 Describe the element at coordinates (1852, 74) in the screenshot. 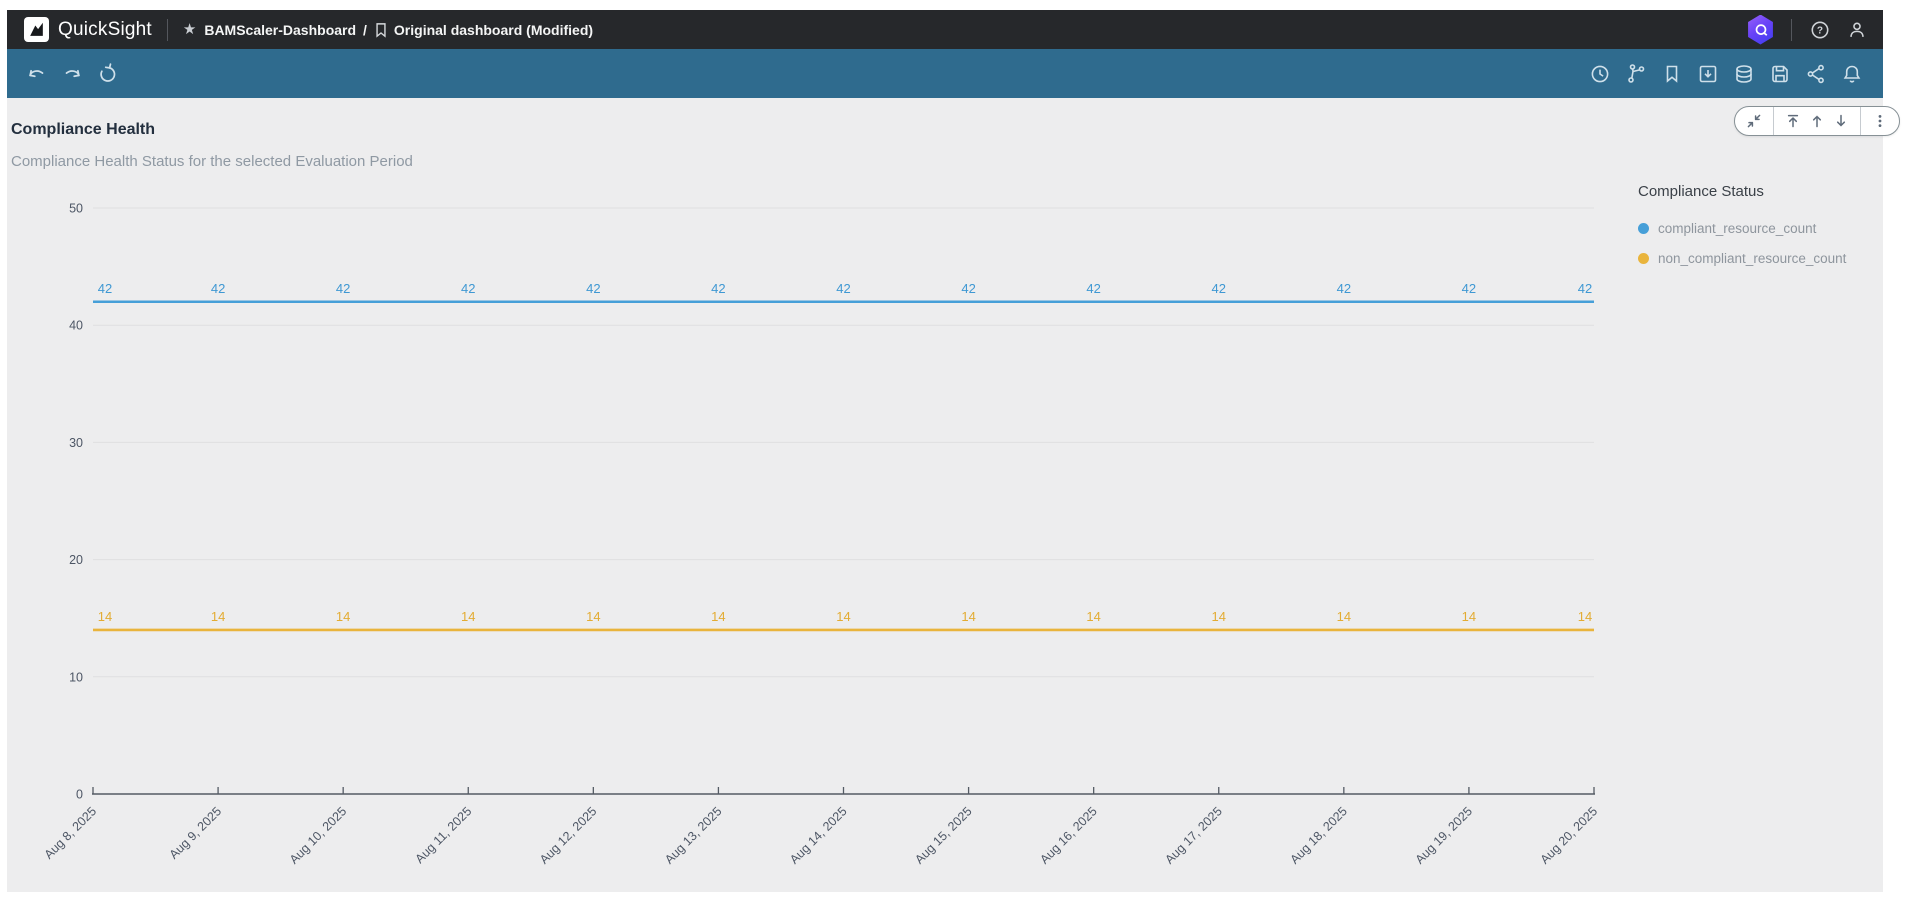

I see `alerts-bell-icon` at that location.